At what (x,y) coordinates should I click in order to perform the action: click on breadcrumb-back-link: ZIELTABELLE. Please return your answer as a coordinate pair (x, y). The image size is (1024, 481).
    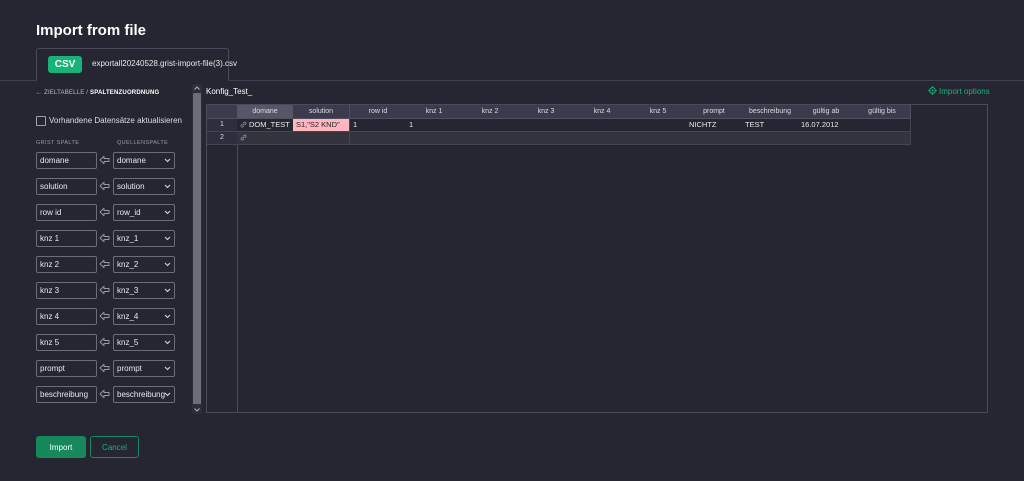
    Looking at the image, I should click on (64, 93).